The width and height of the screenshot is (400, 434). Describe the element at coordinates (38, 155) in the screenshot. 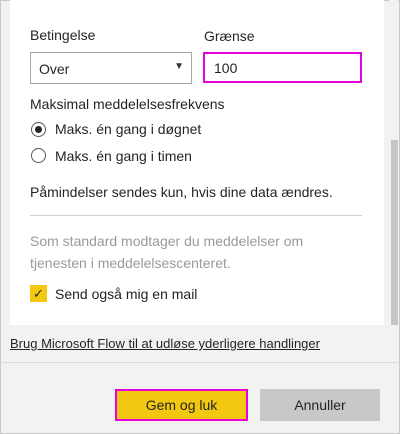

I see `radio-hourly` at that location.